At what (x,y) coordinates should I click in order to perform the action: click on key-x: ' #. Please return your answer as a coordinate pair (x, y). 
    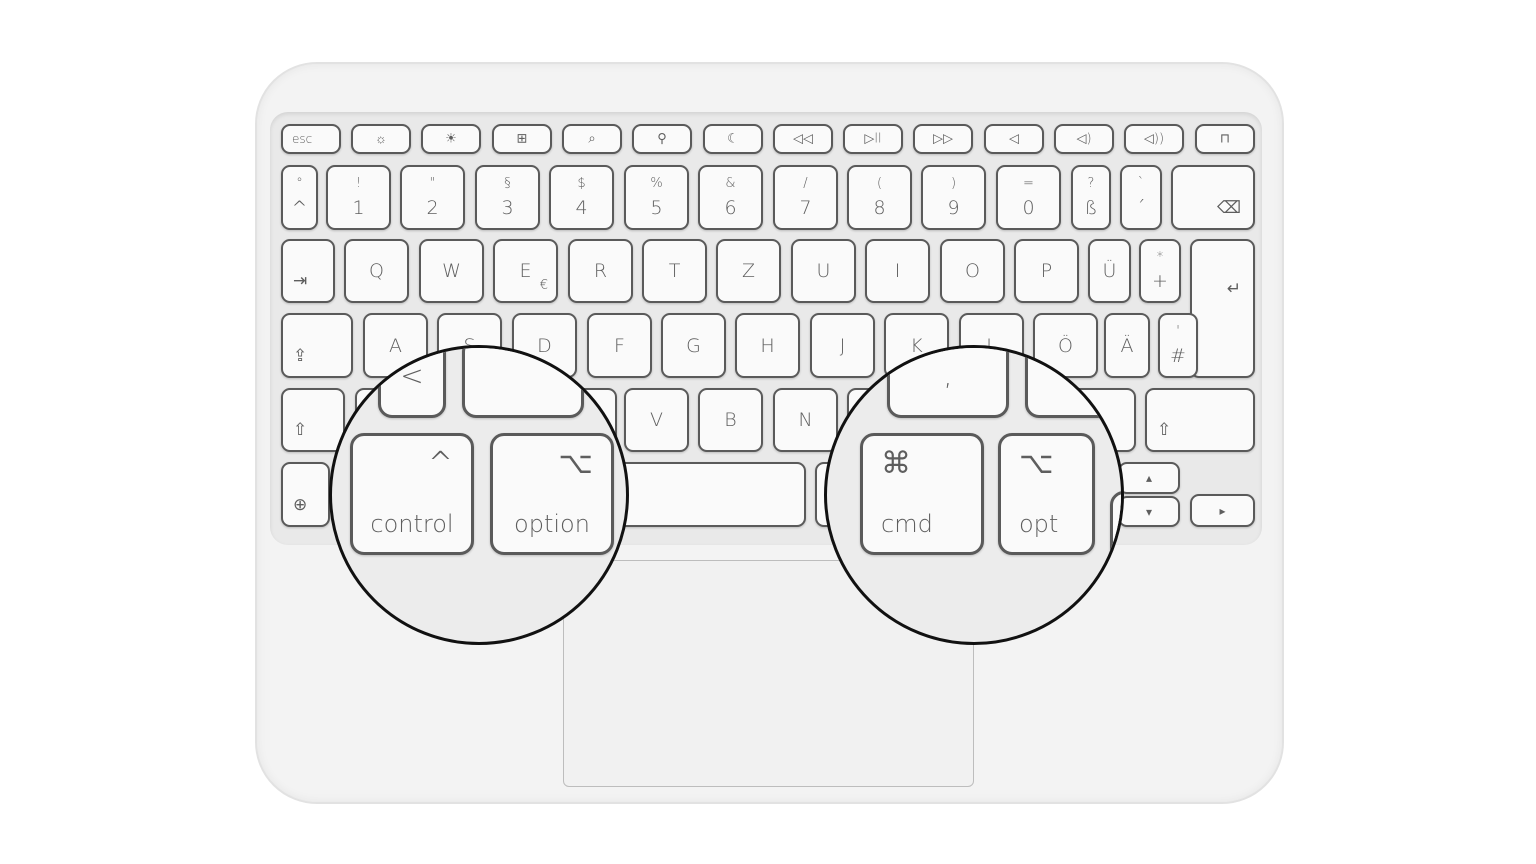
    Looking at the image, I should click on (1178, 345).